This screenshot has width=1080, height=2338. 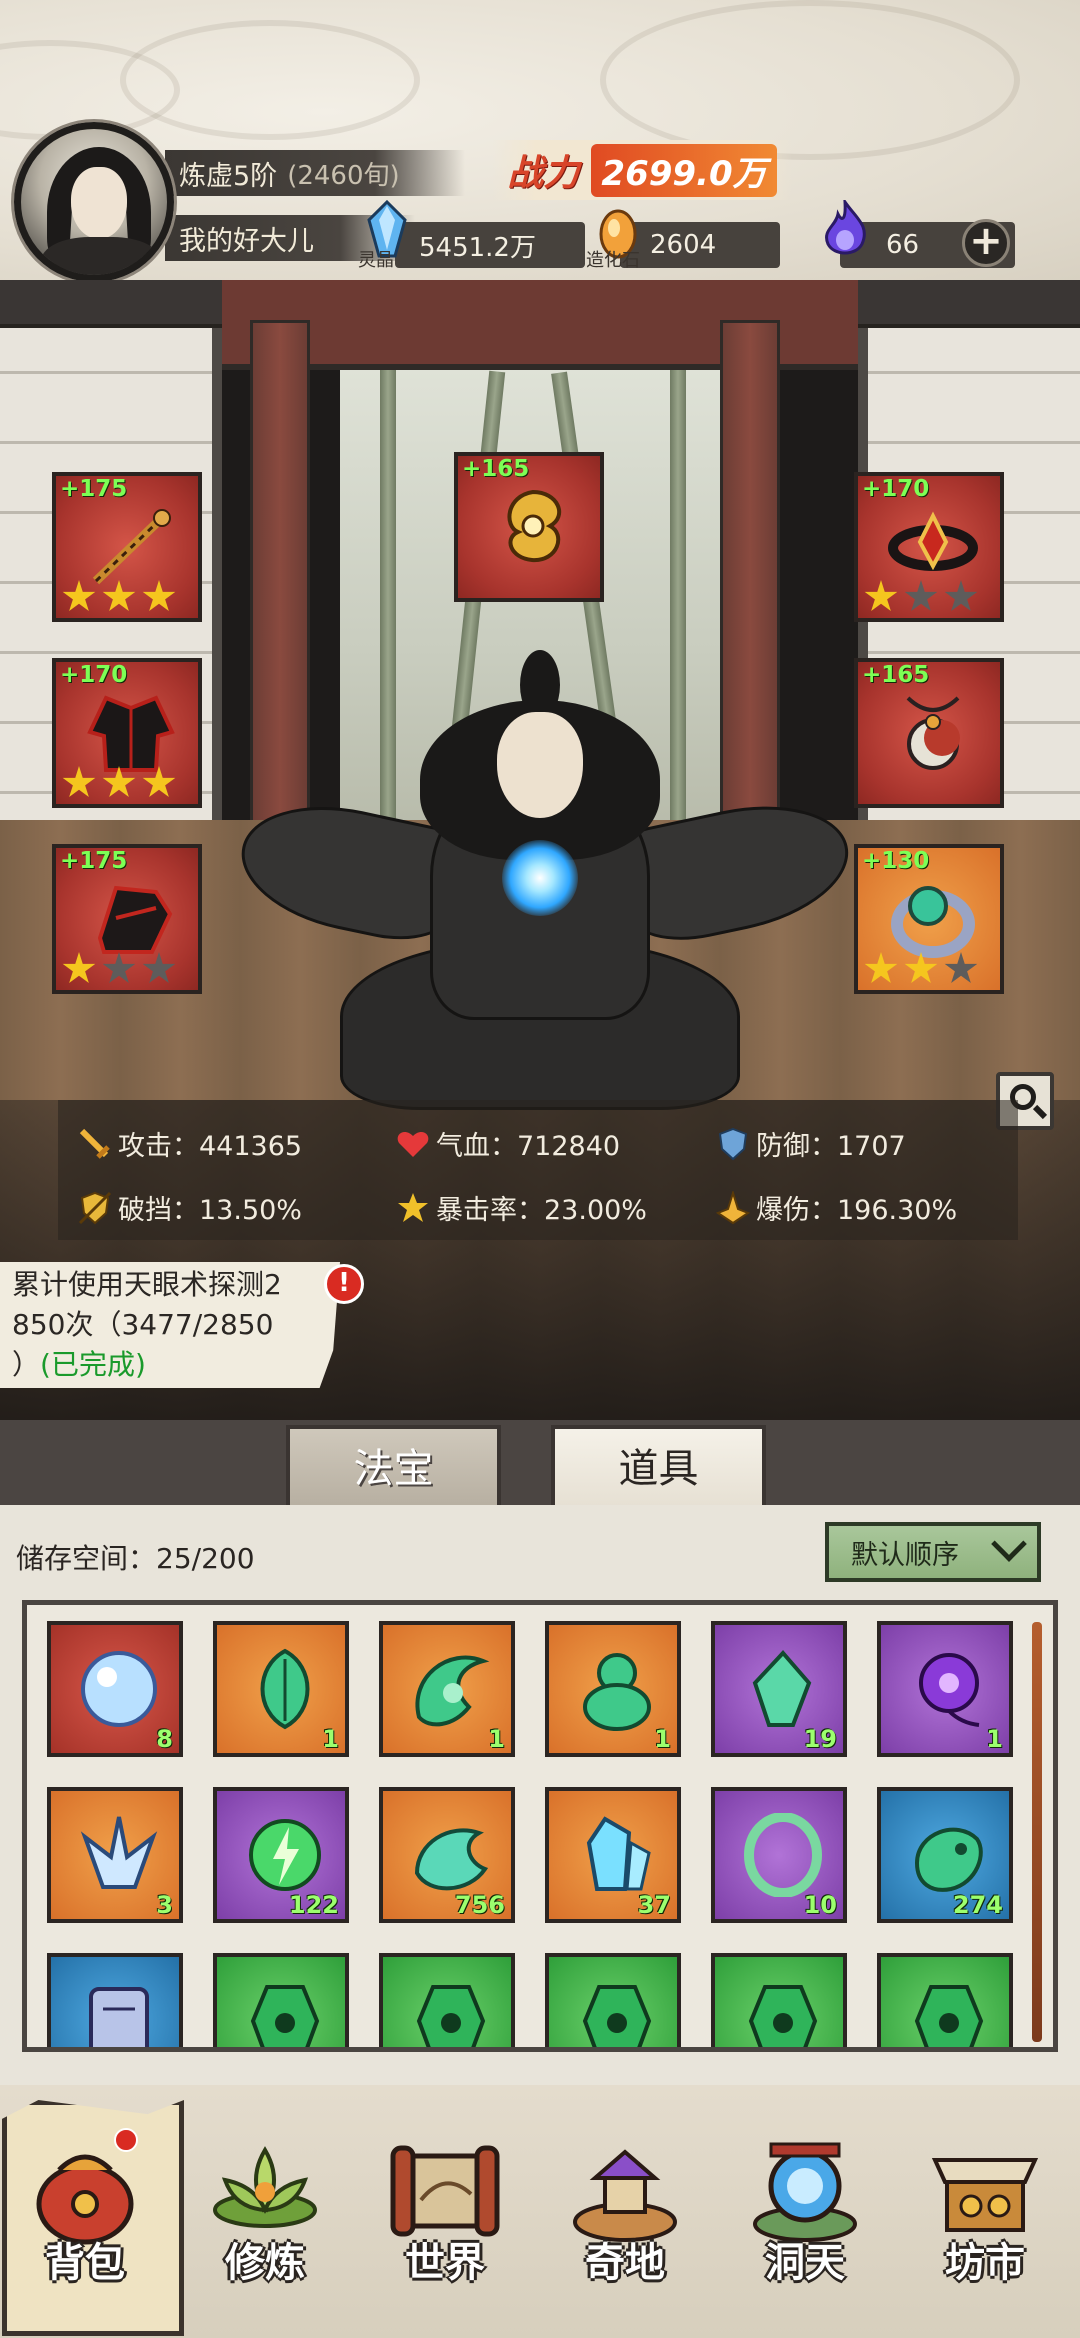 What do you see at coordinates (285, 1689) in the screenshot?
I see `jade-leaf-icon` at bounding box center [285, 1689].